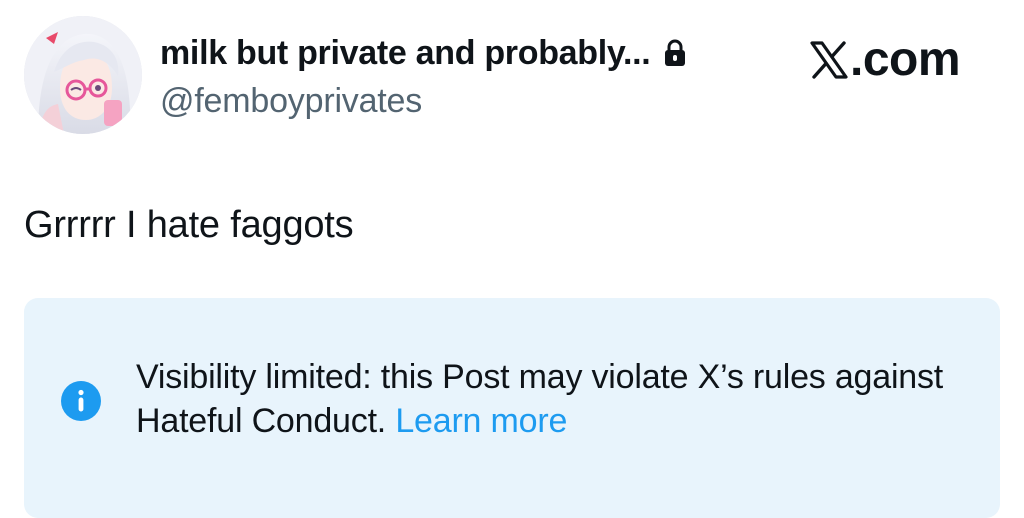 The width and height of the screenshot is (1024, 518). Describe the element at coordinates (905, 59) in the screenshot. I see `brand-text: .com` at that location.